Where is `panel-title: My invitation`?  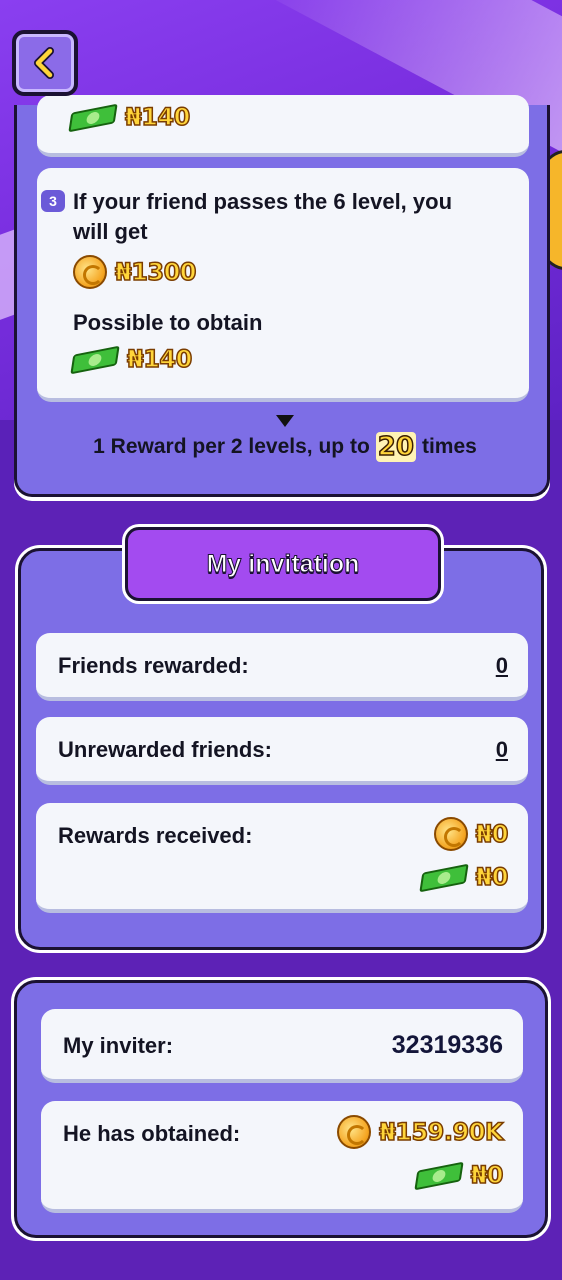
panel-title: My invitation is located at coordinates (283, 563).